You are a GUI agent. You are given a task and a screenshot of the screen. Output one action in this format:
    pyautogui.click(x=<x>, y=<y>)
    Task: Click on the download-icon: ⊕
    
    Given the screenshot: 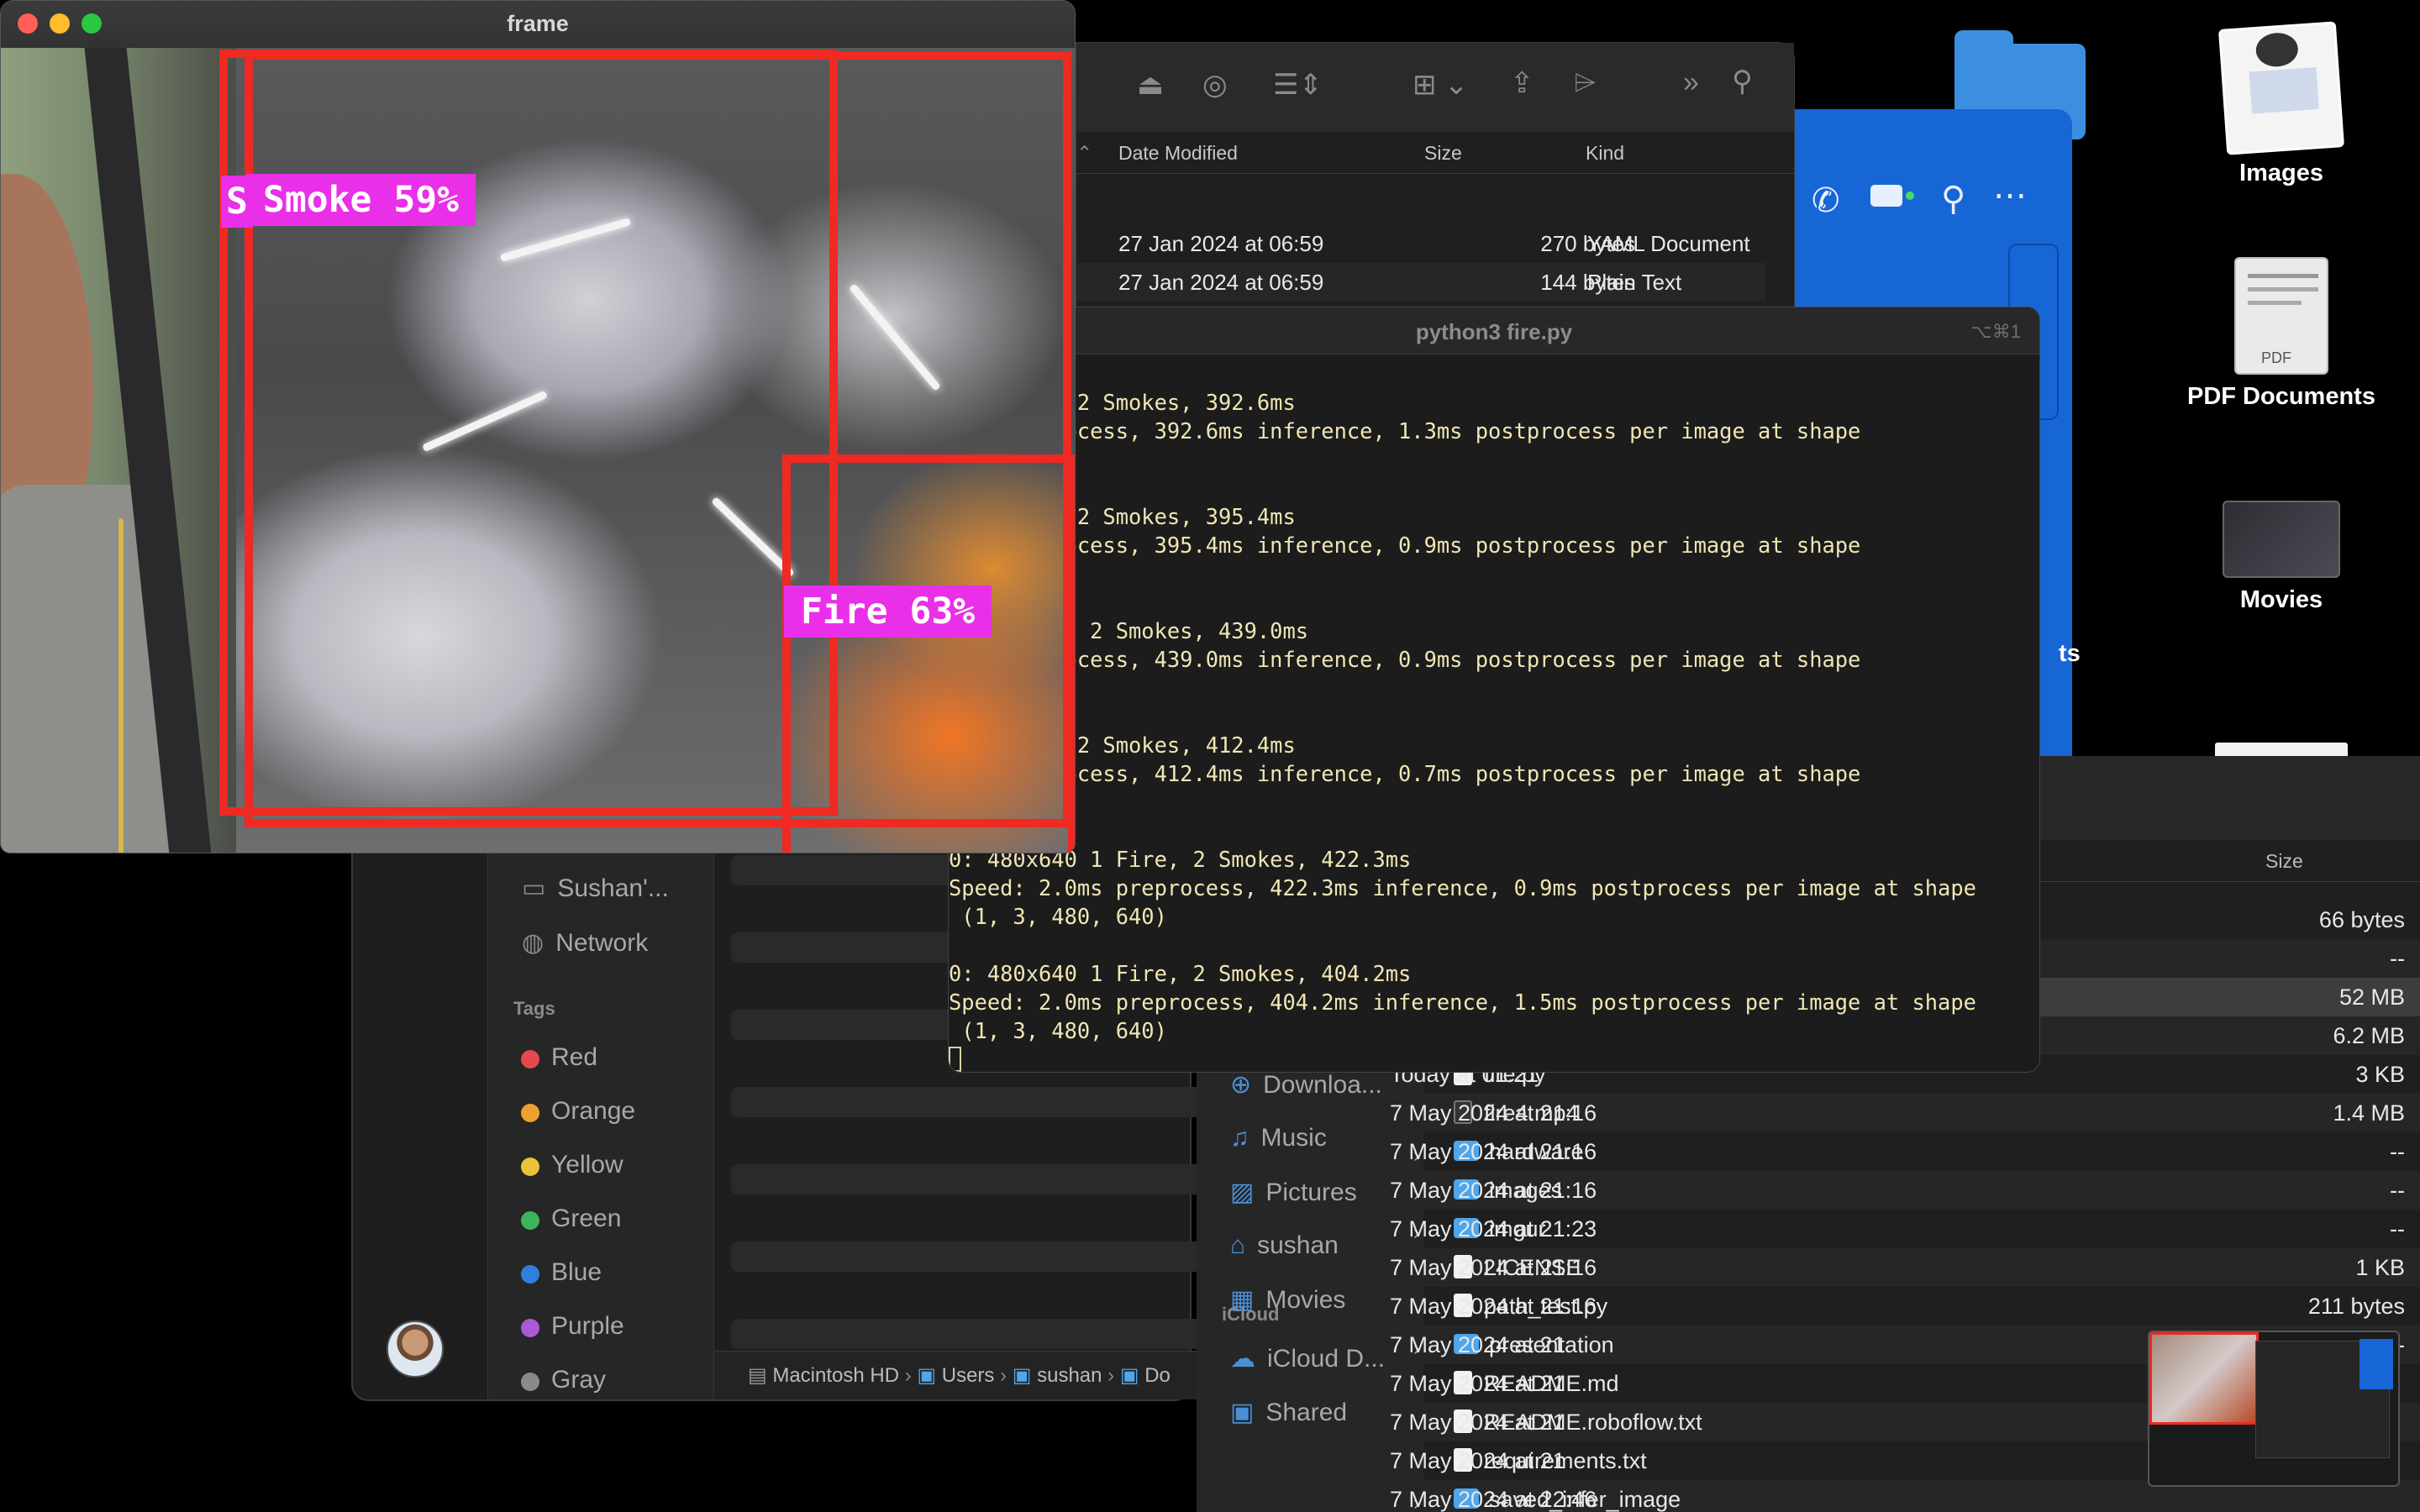 What is the action you would take?
    pyautogui.click(x=1241, y=1085)
    